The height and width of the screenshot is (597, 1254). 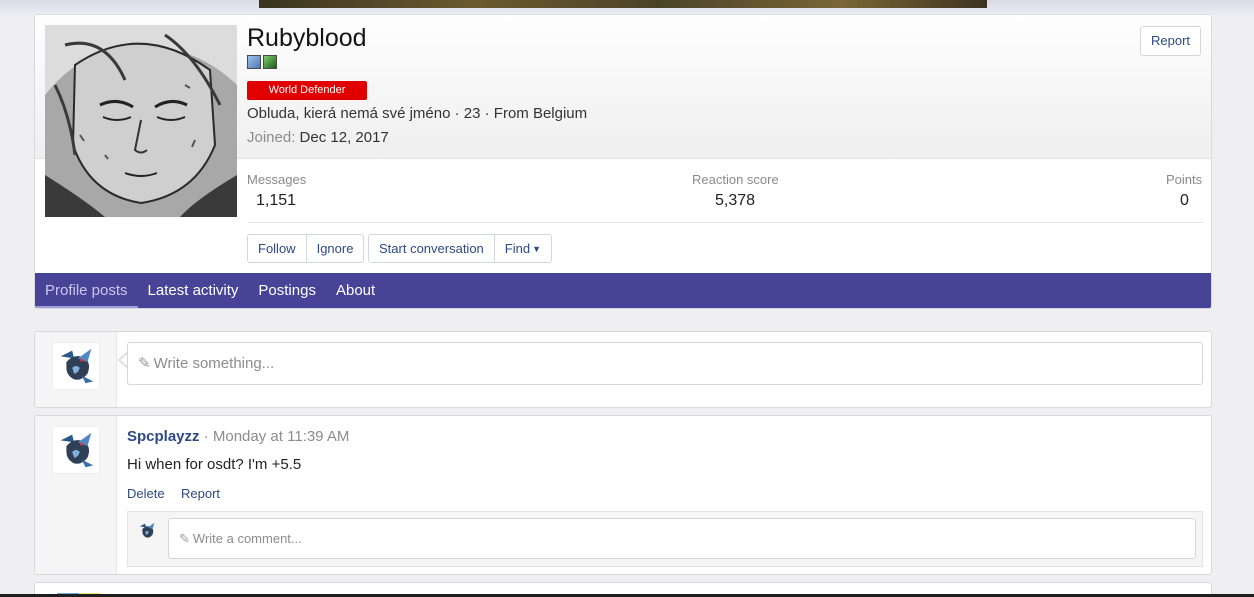 I want to click on post-timestamp: Monday at 11:39 AM, so click(x=281, y=436).